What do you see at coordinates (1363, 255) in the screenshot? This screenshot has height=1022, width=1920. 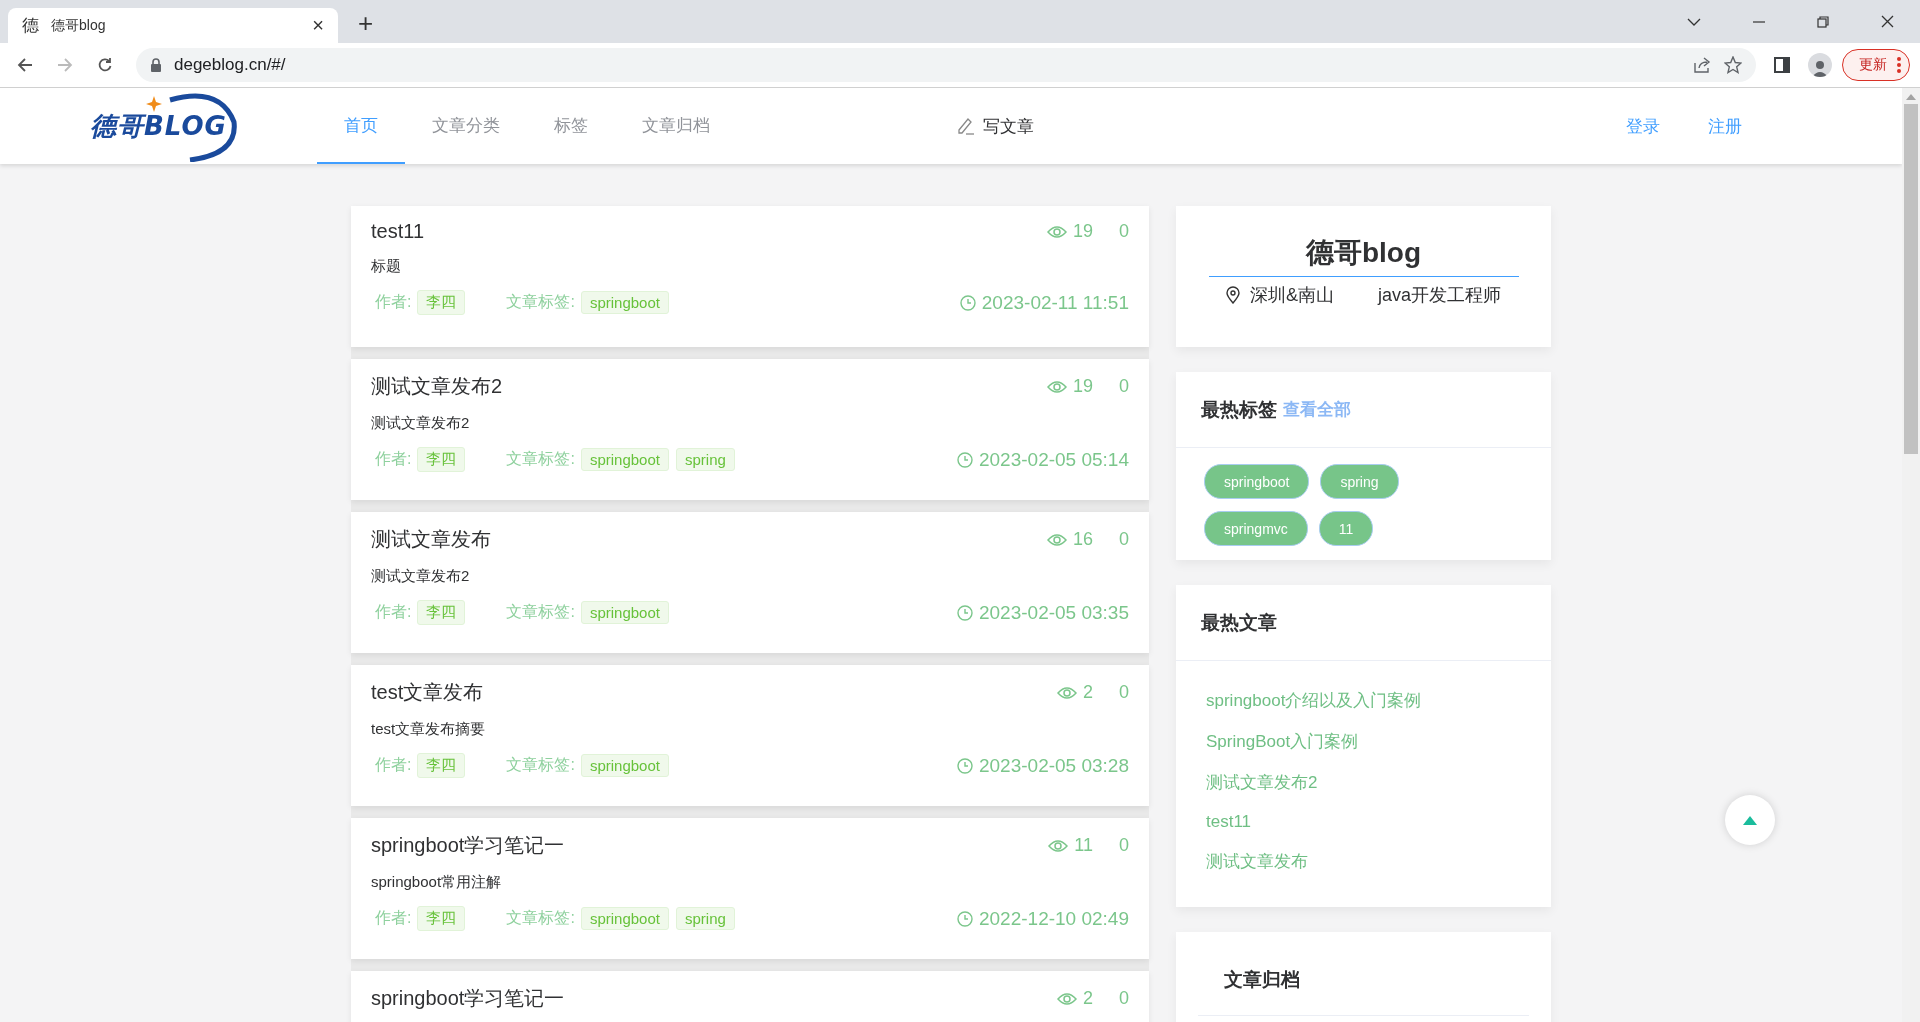 I see `blog-name: 德哥blog` at bounding box center [1363, 255].